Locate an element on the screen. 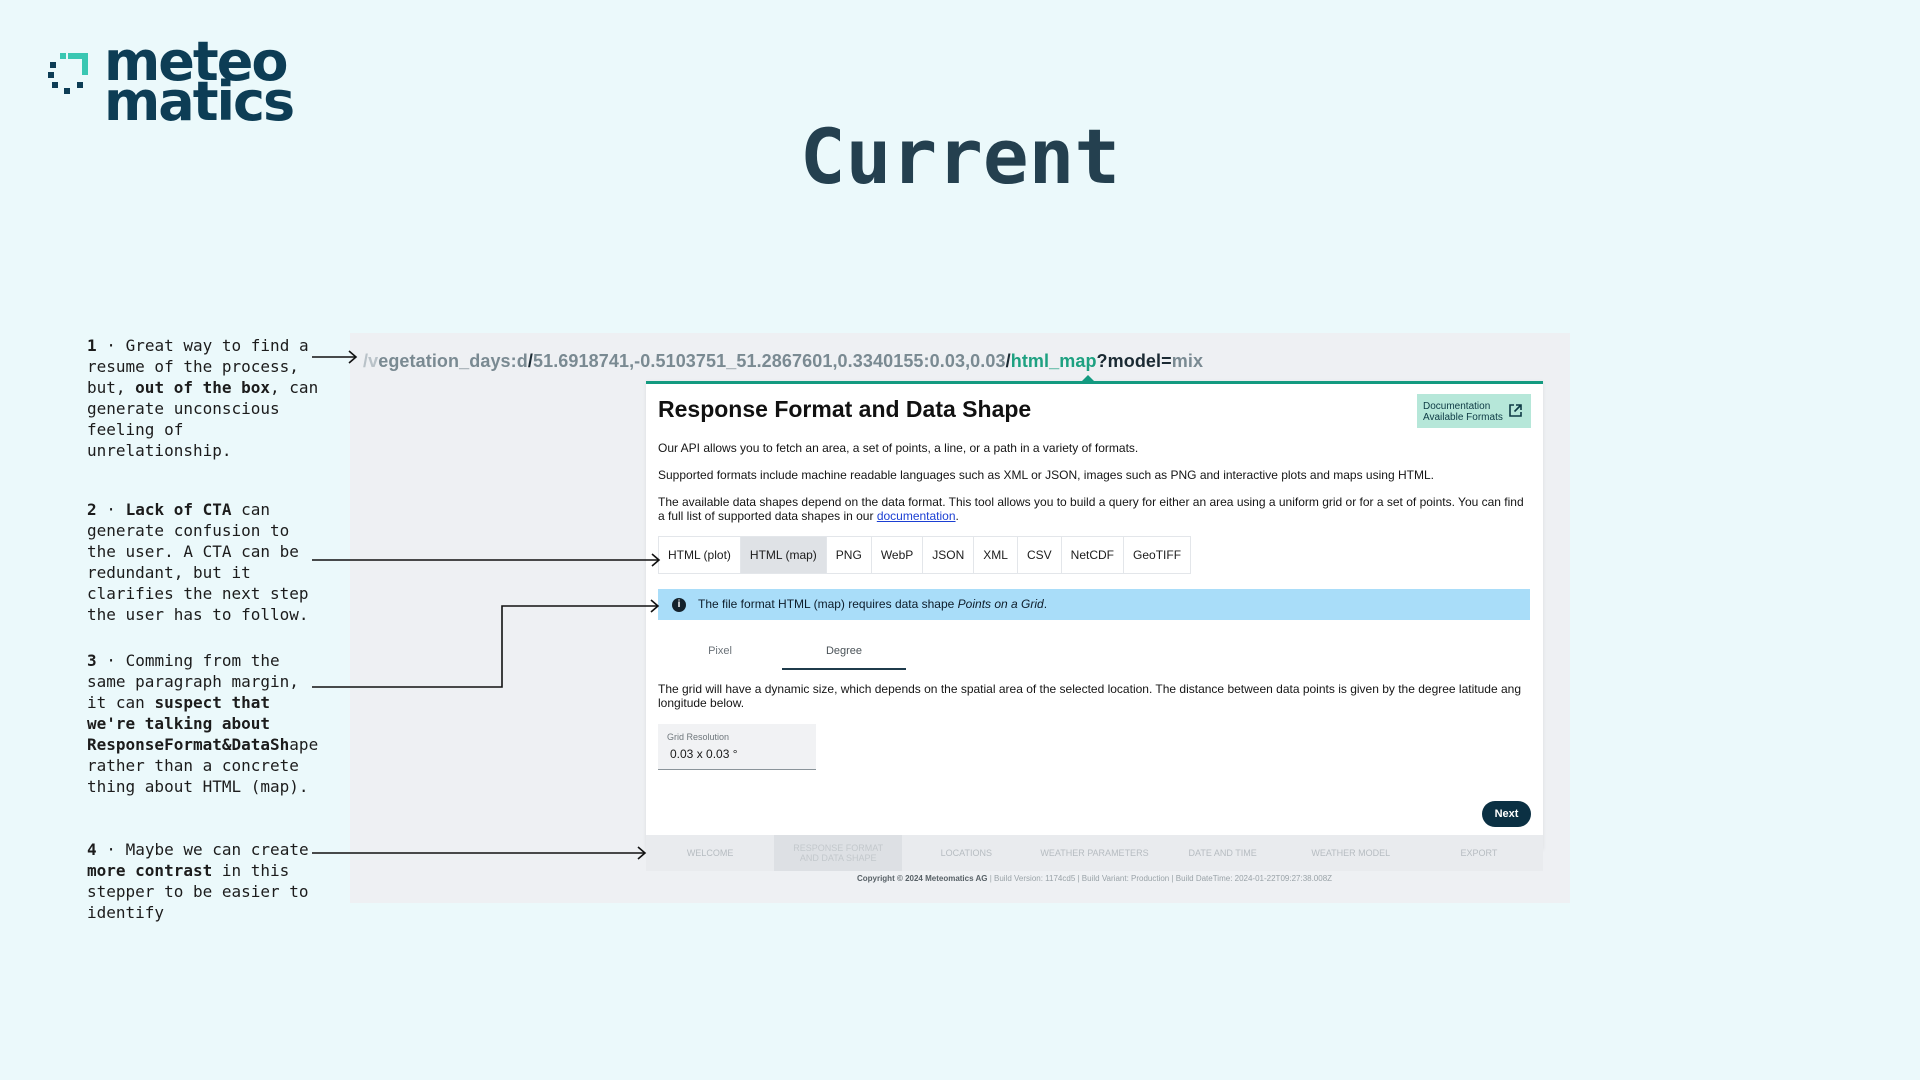  annotation-arrows is located at coordinates (486, 605).